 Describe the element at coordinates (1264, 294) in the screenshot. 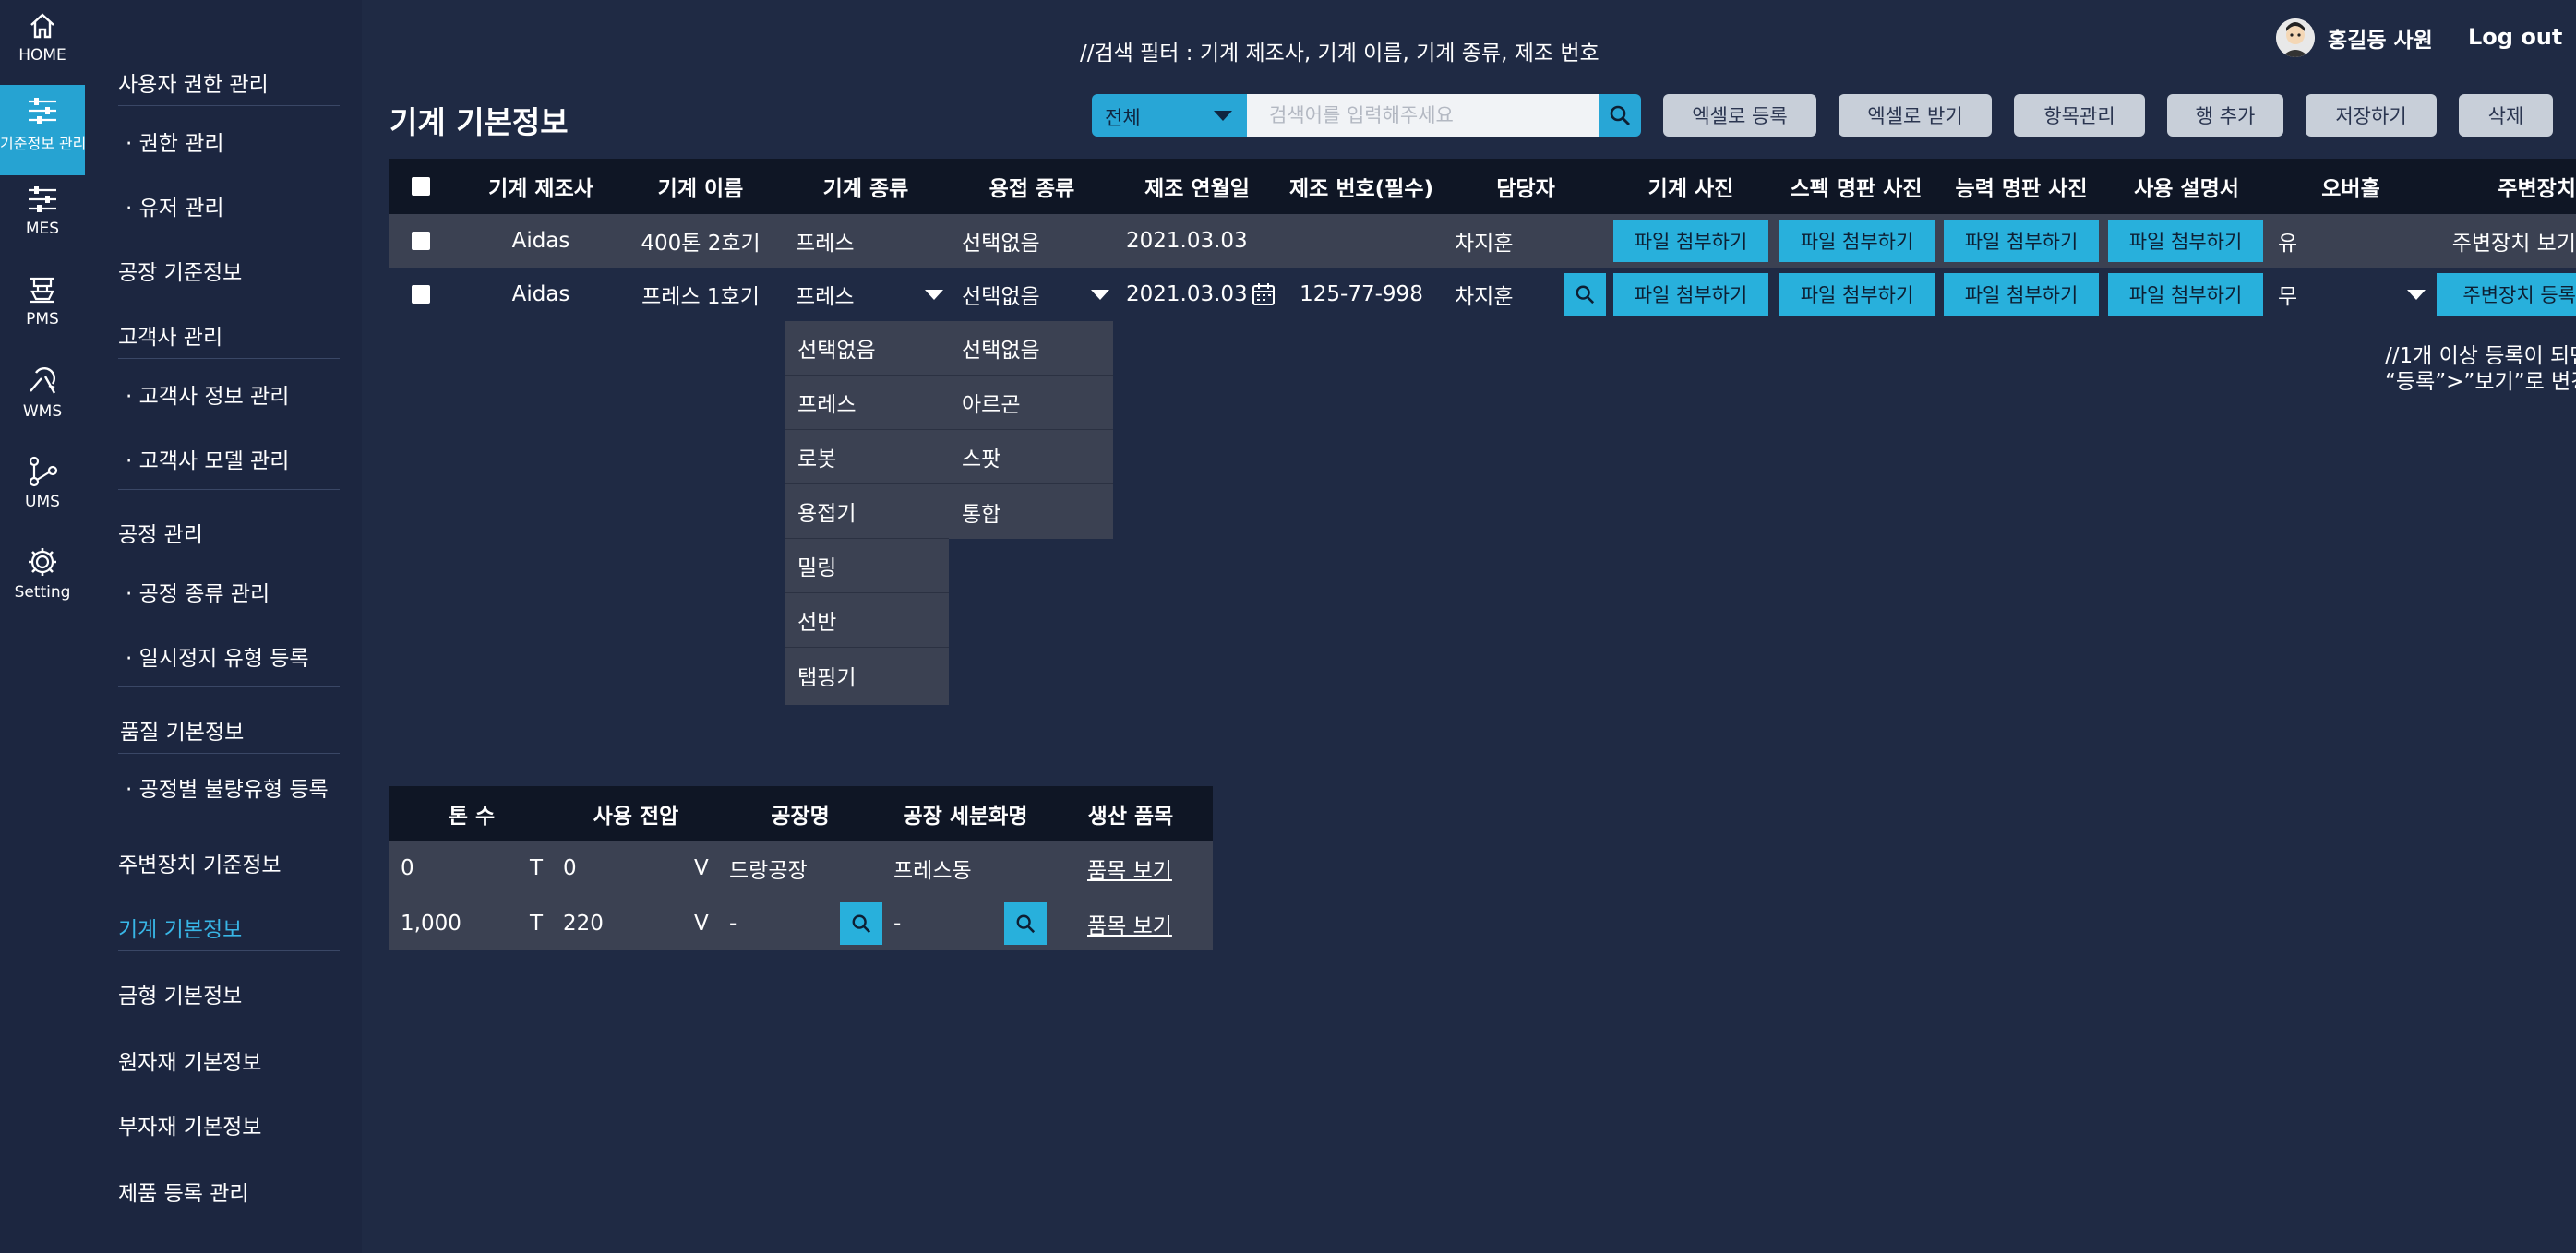

I see `calendar-icon` at that location.